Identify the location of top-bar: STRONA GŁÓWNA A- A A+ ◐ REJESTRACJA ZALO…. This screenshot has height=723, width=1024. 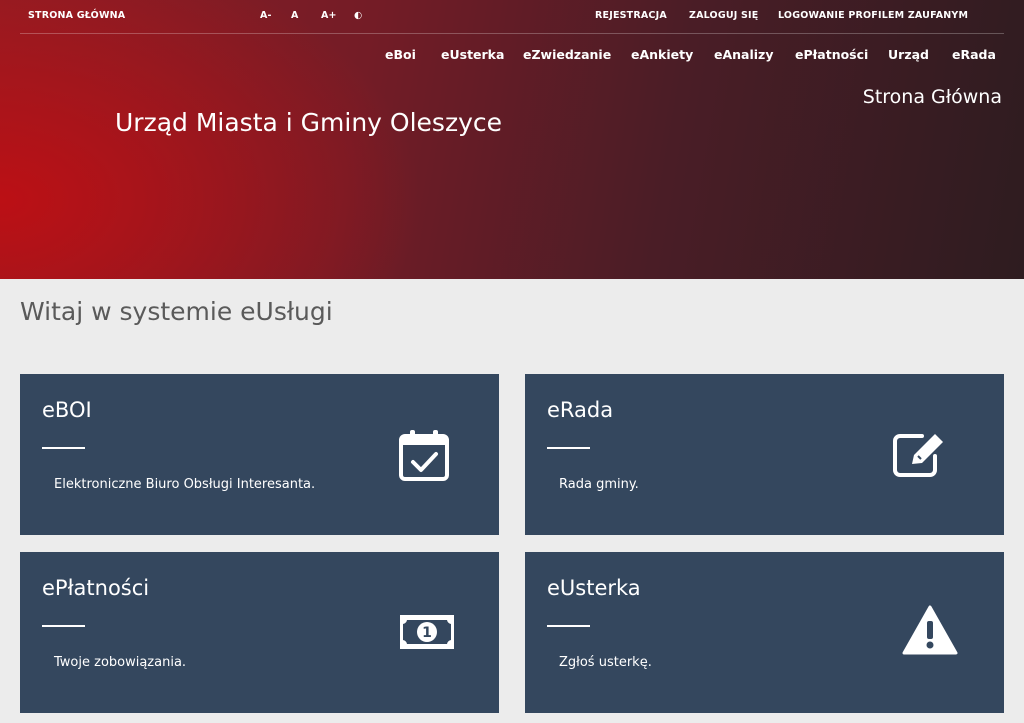
(512, 17).